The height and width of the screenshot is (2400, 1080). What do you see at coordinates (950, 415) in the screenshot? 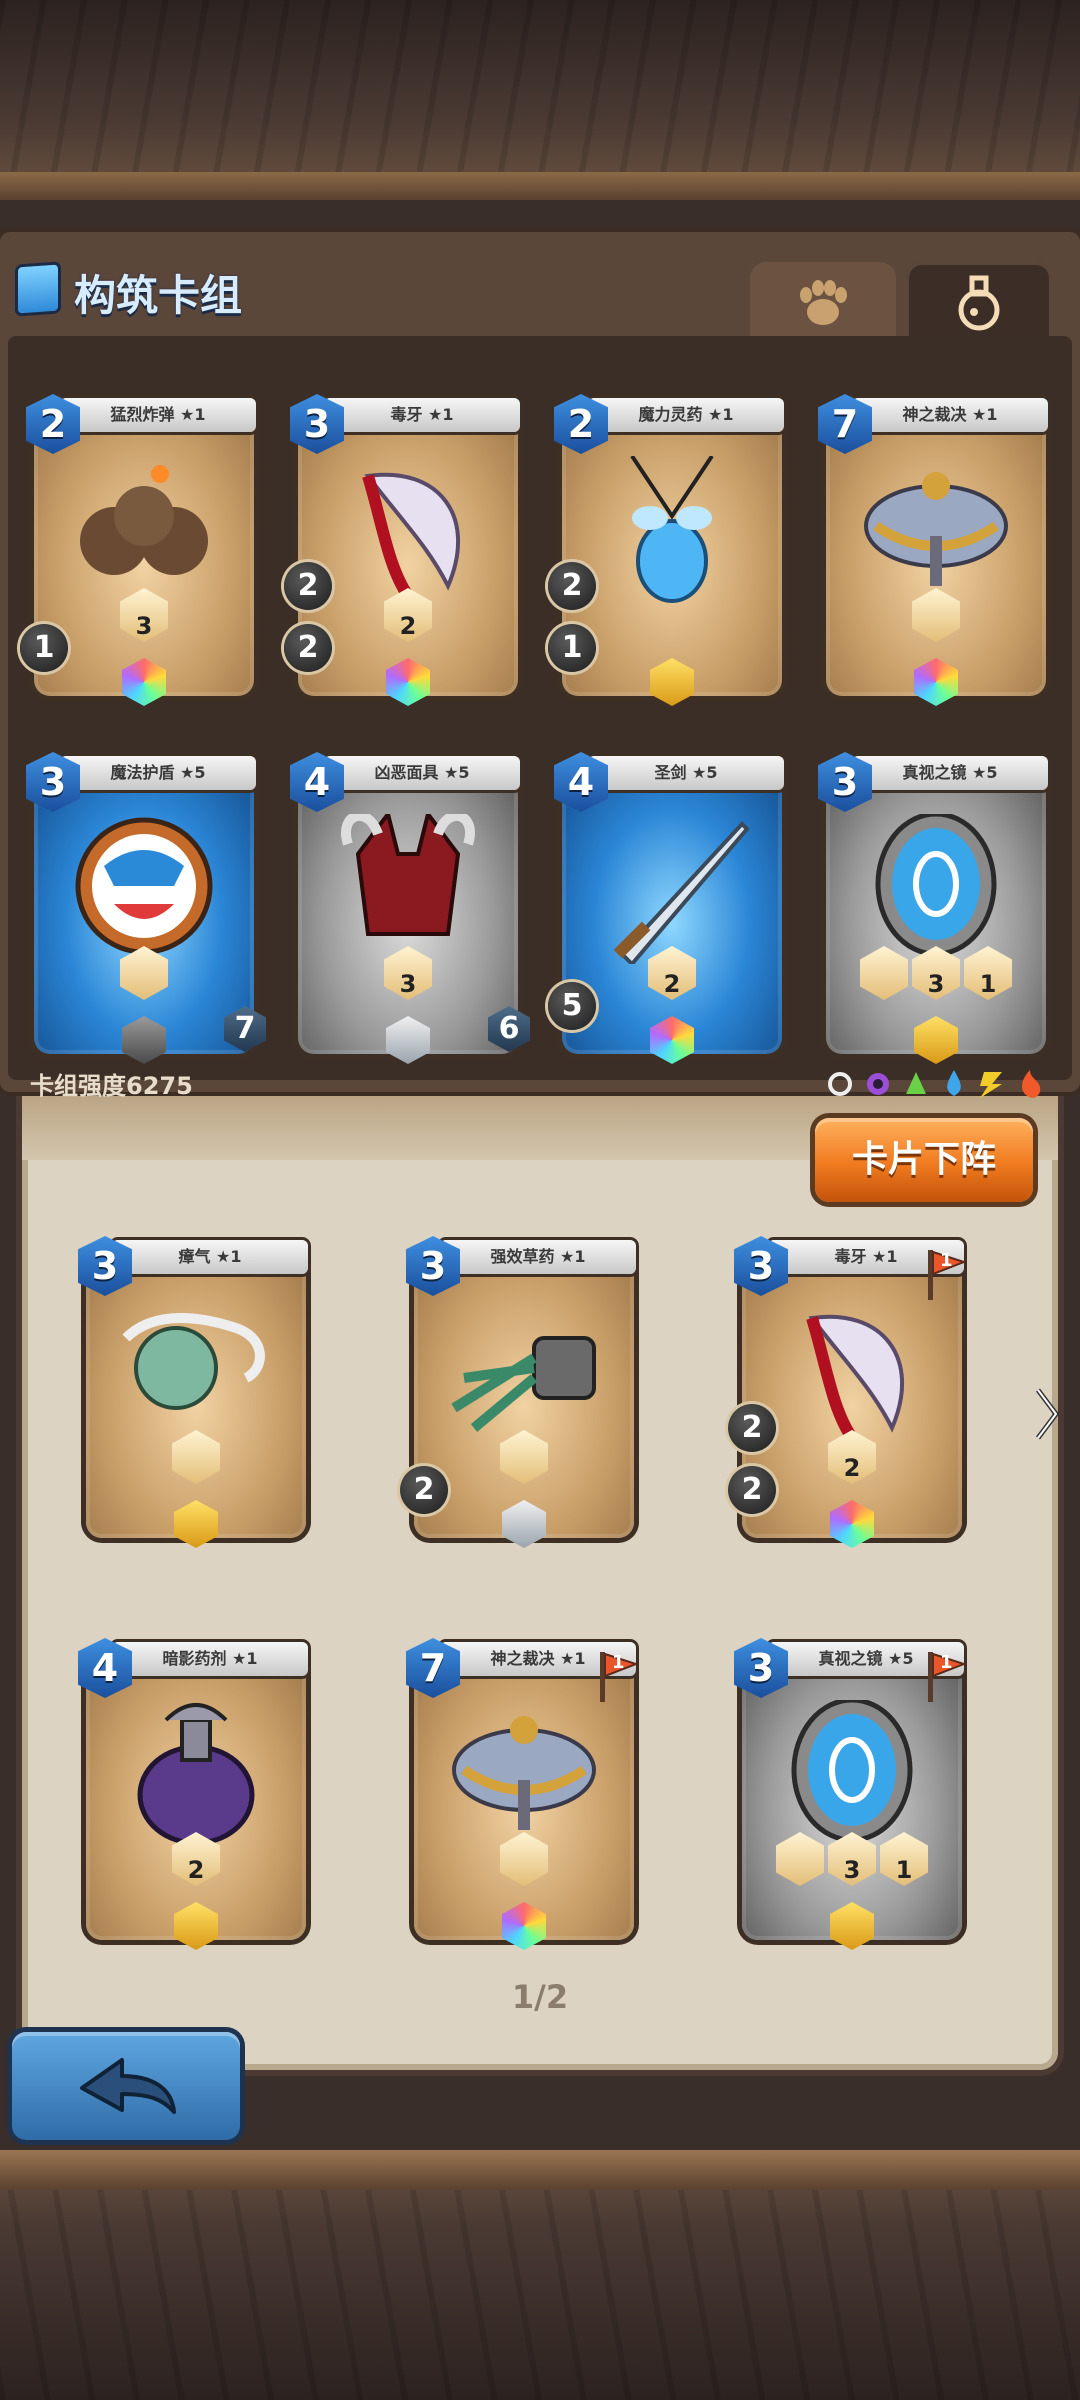
I see `card-name: 神之裁决 ★1` at bounding box center [950, 415].